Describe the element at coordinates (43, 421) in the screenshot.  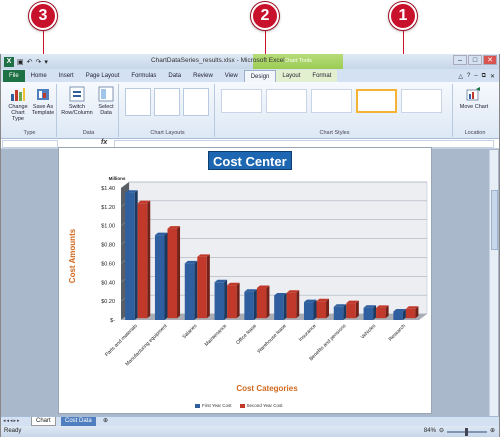
I see `sheet-tab-chart: Chart` at that location.